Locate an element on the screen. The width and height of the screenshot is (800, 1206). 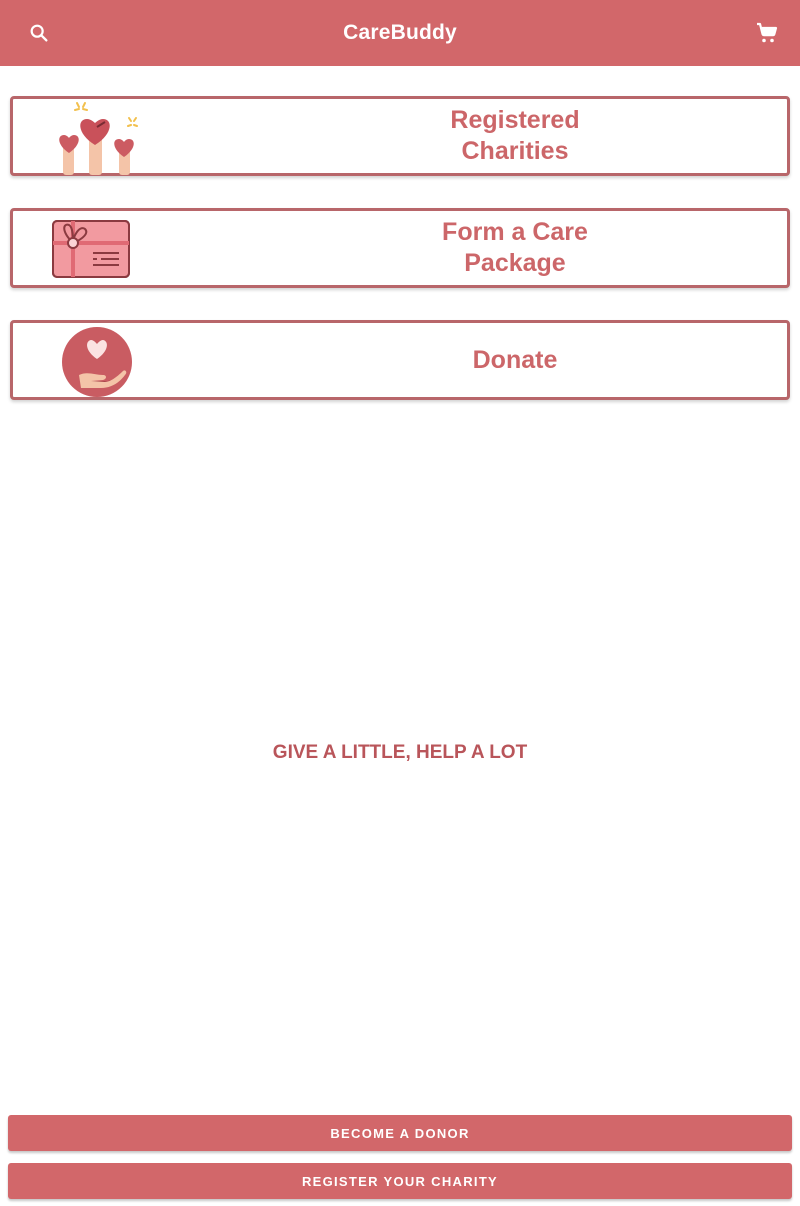
registered-charities-label: Registered Charities is located at coordinates (515, 136).